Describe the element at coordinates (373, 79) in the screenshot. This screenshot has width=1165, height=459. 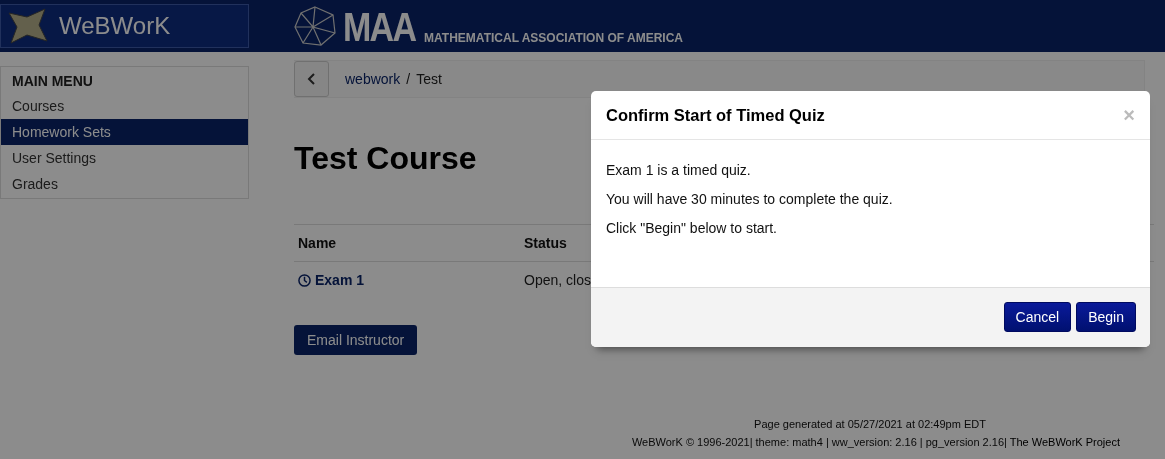
I see `breadcrumb-link: webwork` at that location.